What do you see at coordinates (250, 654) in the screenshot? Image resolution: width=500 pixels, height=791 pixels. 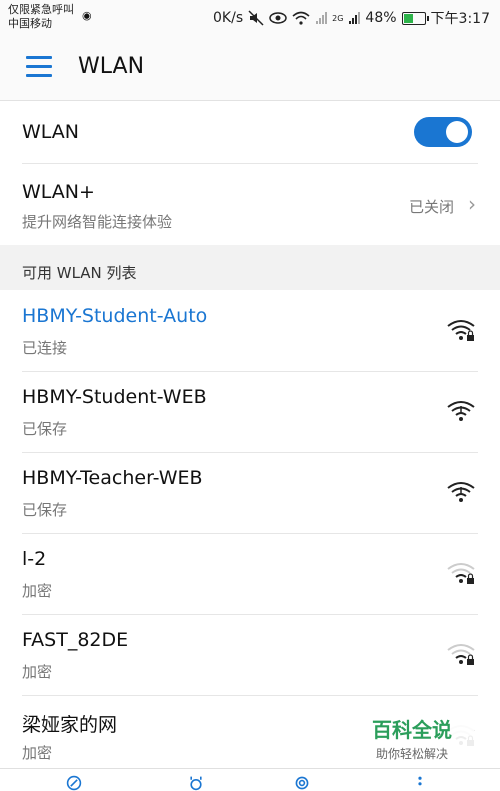 I see `network-row: FAST_82DE 加密` at bounding box center [250, 654].